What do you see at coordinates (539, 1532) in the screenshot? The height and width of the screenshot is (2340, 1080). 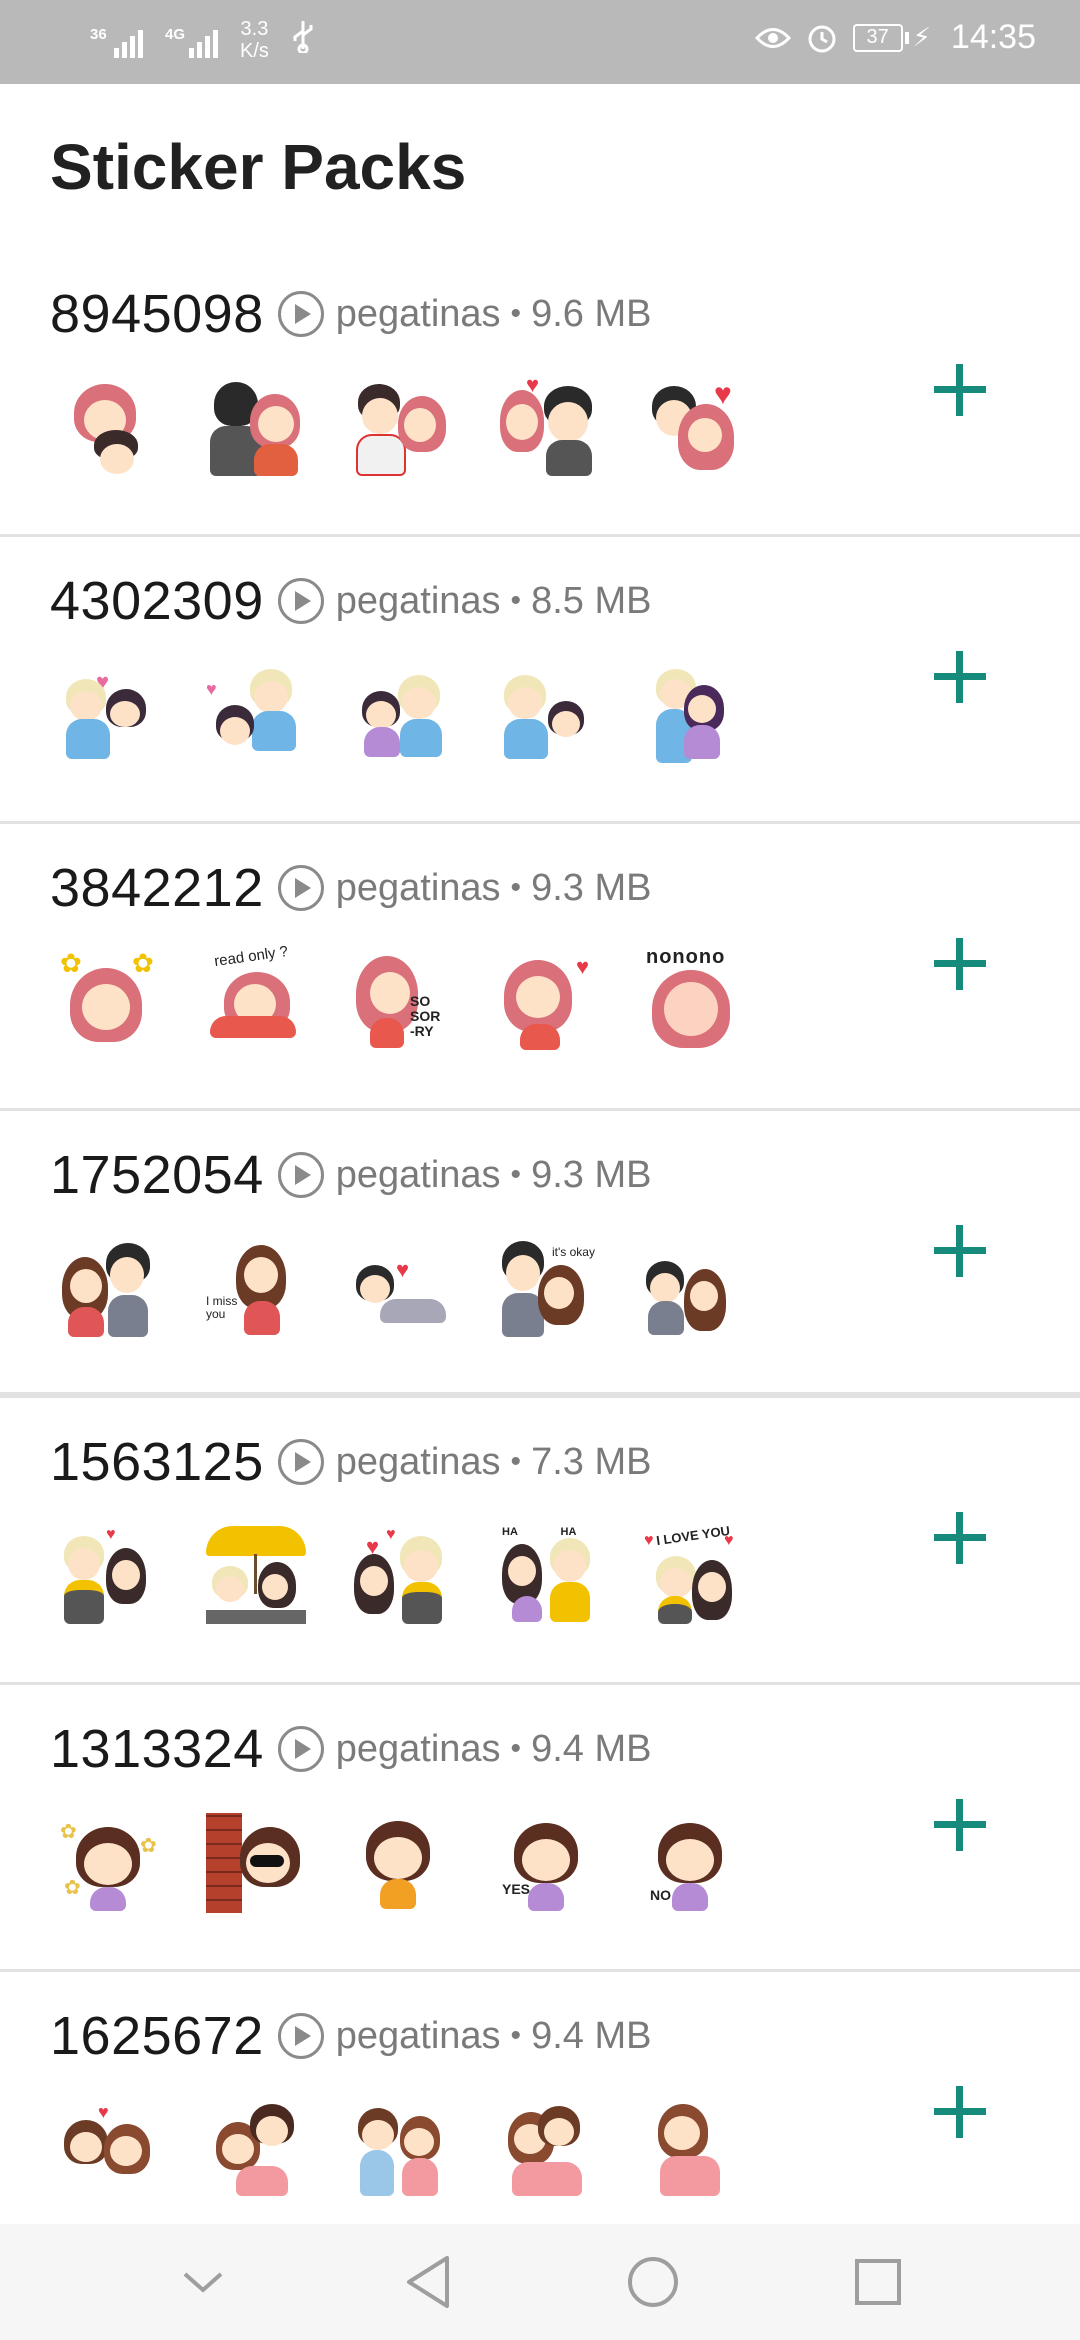 I see `sticker-caption: HA HA` at bounding box center [539, 1532].